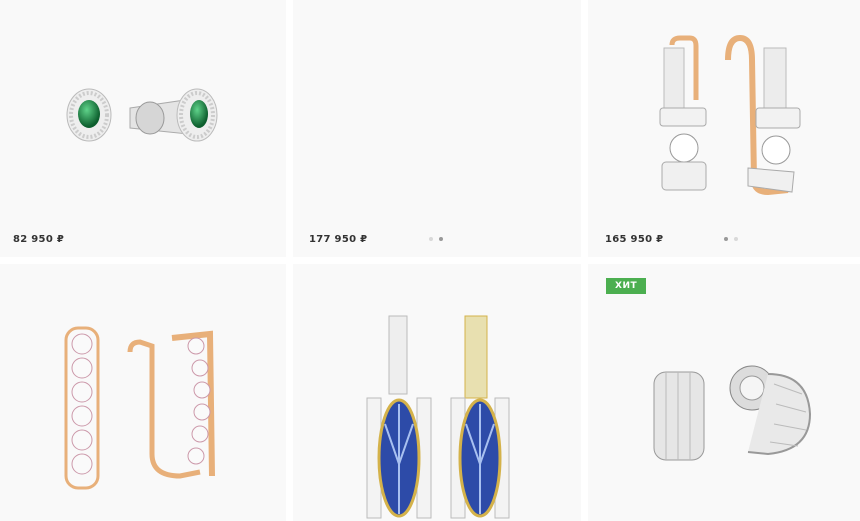 This screenshot has width=860, height=521. I want to click on rose-gold-hoop-earrings-image, so click(139, 408).